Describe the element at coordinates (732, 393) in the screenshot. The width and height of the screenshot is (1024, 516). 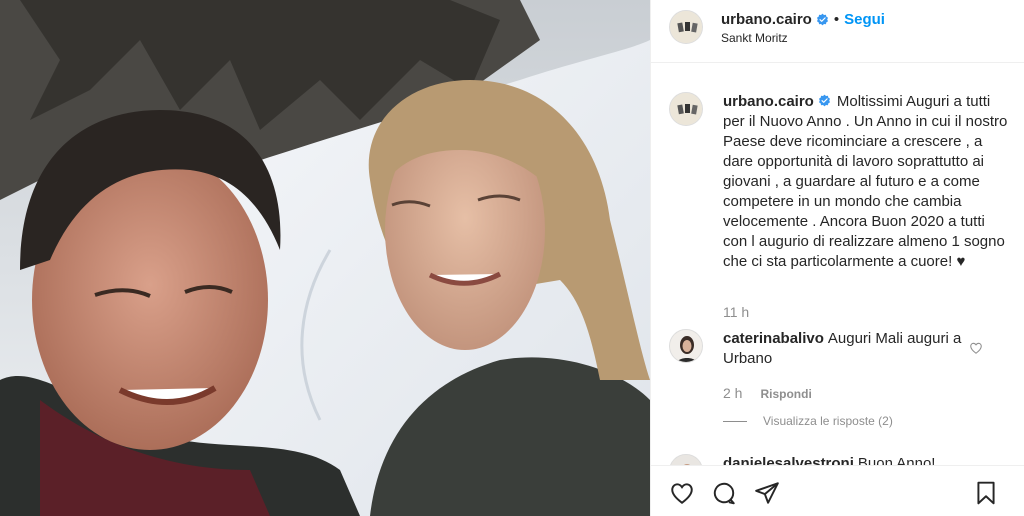
I see `comment-time: 2 h` at that location.